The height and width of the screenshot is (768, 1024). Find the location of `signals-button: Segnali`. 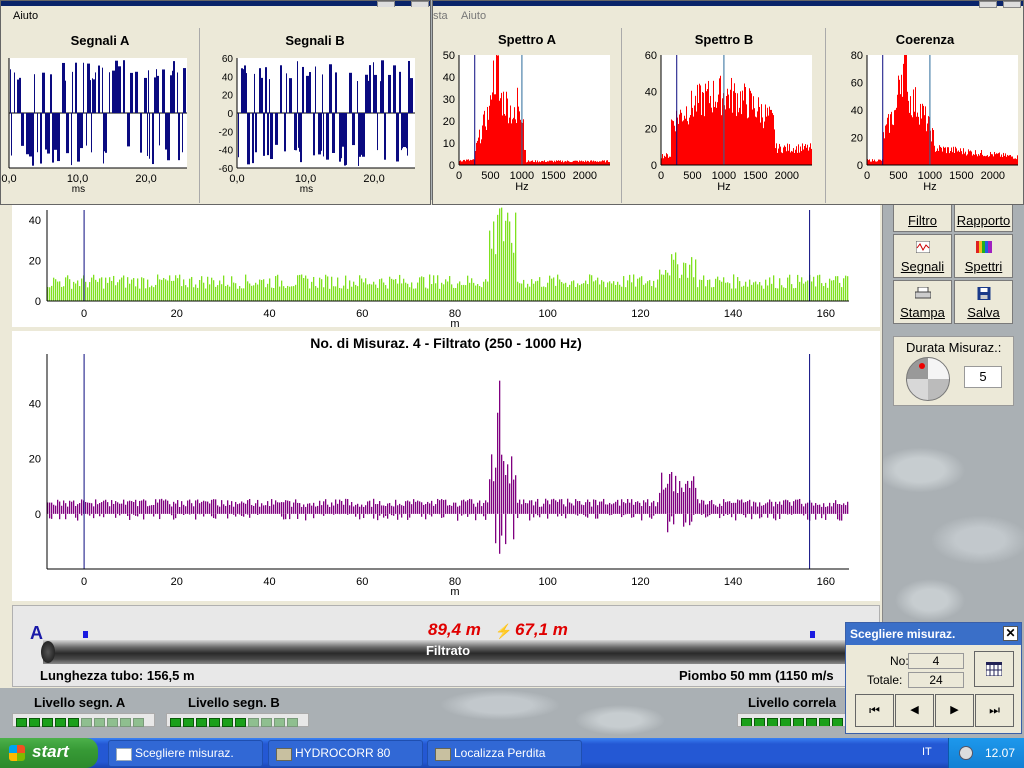

signals-button: Segnali is located at coordinates (922, 256).